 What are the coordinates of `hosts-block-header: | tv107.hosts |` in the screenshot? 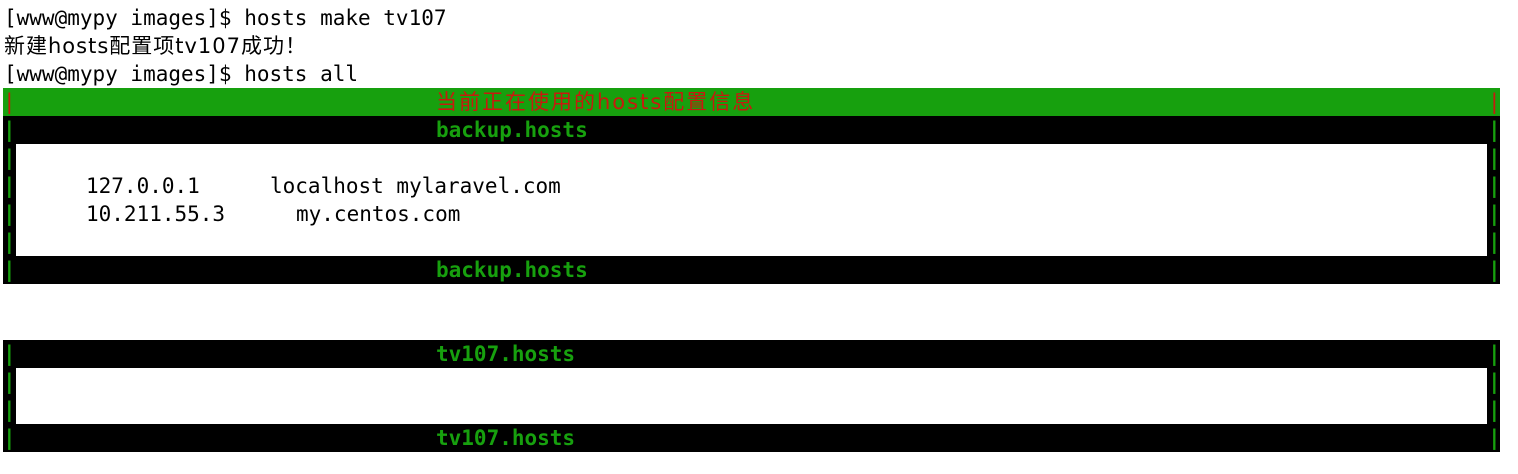 It's located at (752, 354).